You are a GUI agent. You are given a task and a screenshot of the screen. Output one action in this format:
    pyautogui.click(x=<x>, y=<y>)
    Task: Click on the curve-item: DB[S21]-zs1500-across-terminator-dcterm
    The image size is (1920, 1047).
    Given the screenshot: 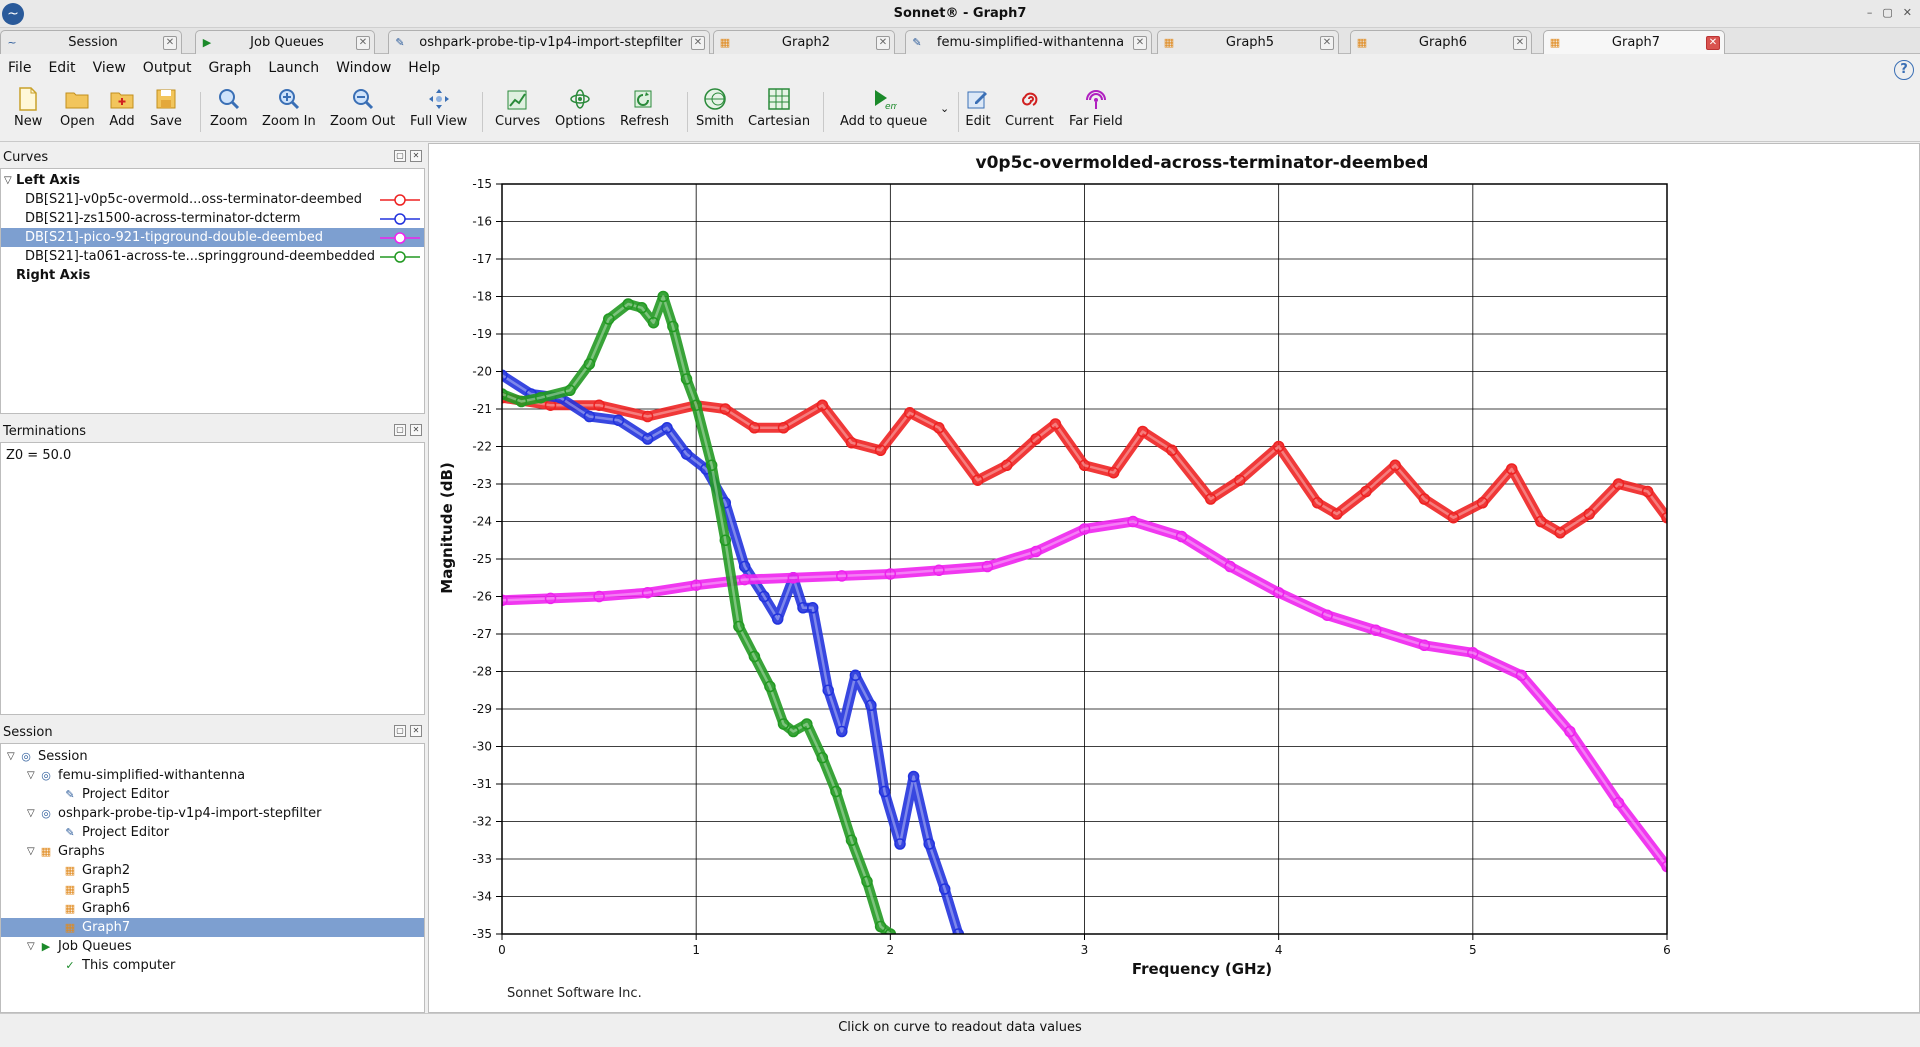 What is the action you would take?
    pyautogui.click(x=212, y=218)
    